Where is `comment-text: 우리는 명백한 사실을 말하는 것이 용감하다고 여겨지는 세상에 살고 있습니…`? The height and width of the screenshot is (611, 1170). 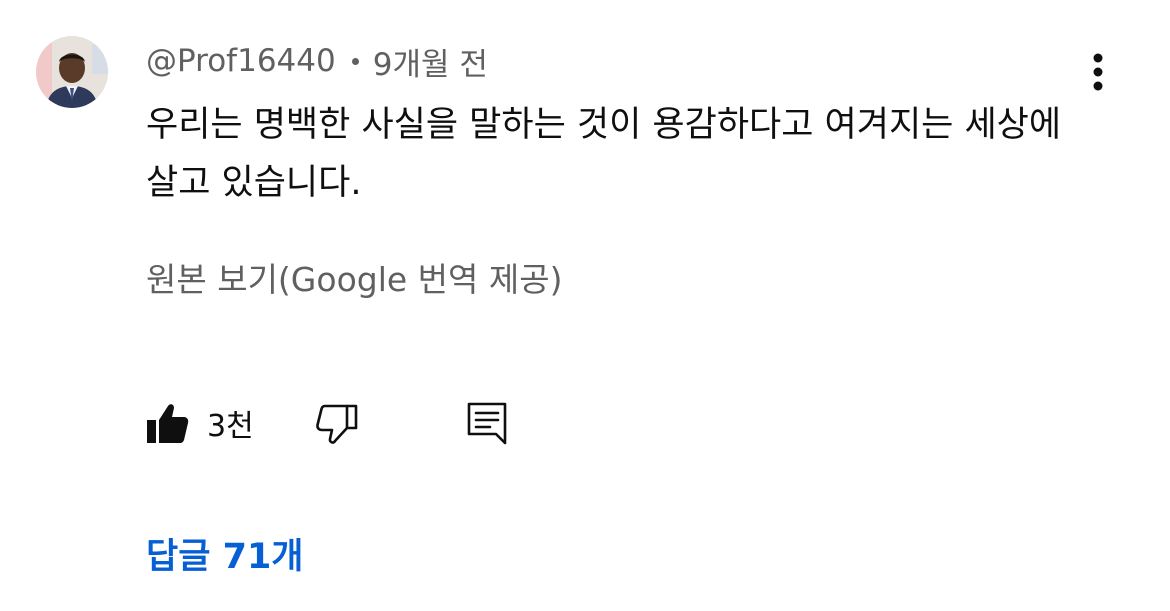 comment-text: 우리는 명백한 사실을 말하는 것이 용감하다고 여겨지는 세상에 살고 있습니… is located at coordinates (604, 154).